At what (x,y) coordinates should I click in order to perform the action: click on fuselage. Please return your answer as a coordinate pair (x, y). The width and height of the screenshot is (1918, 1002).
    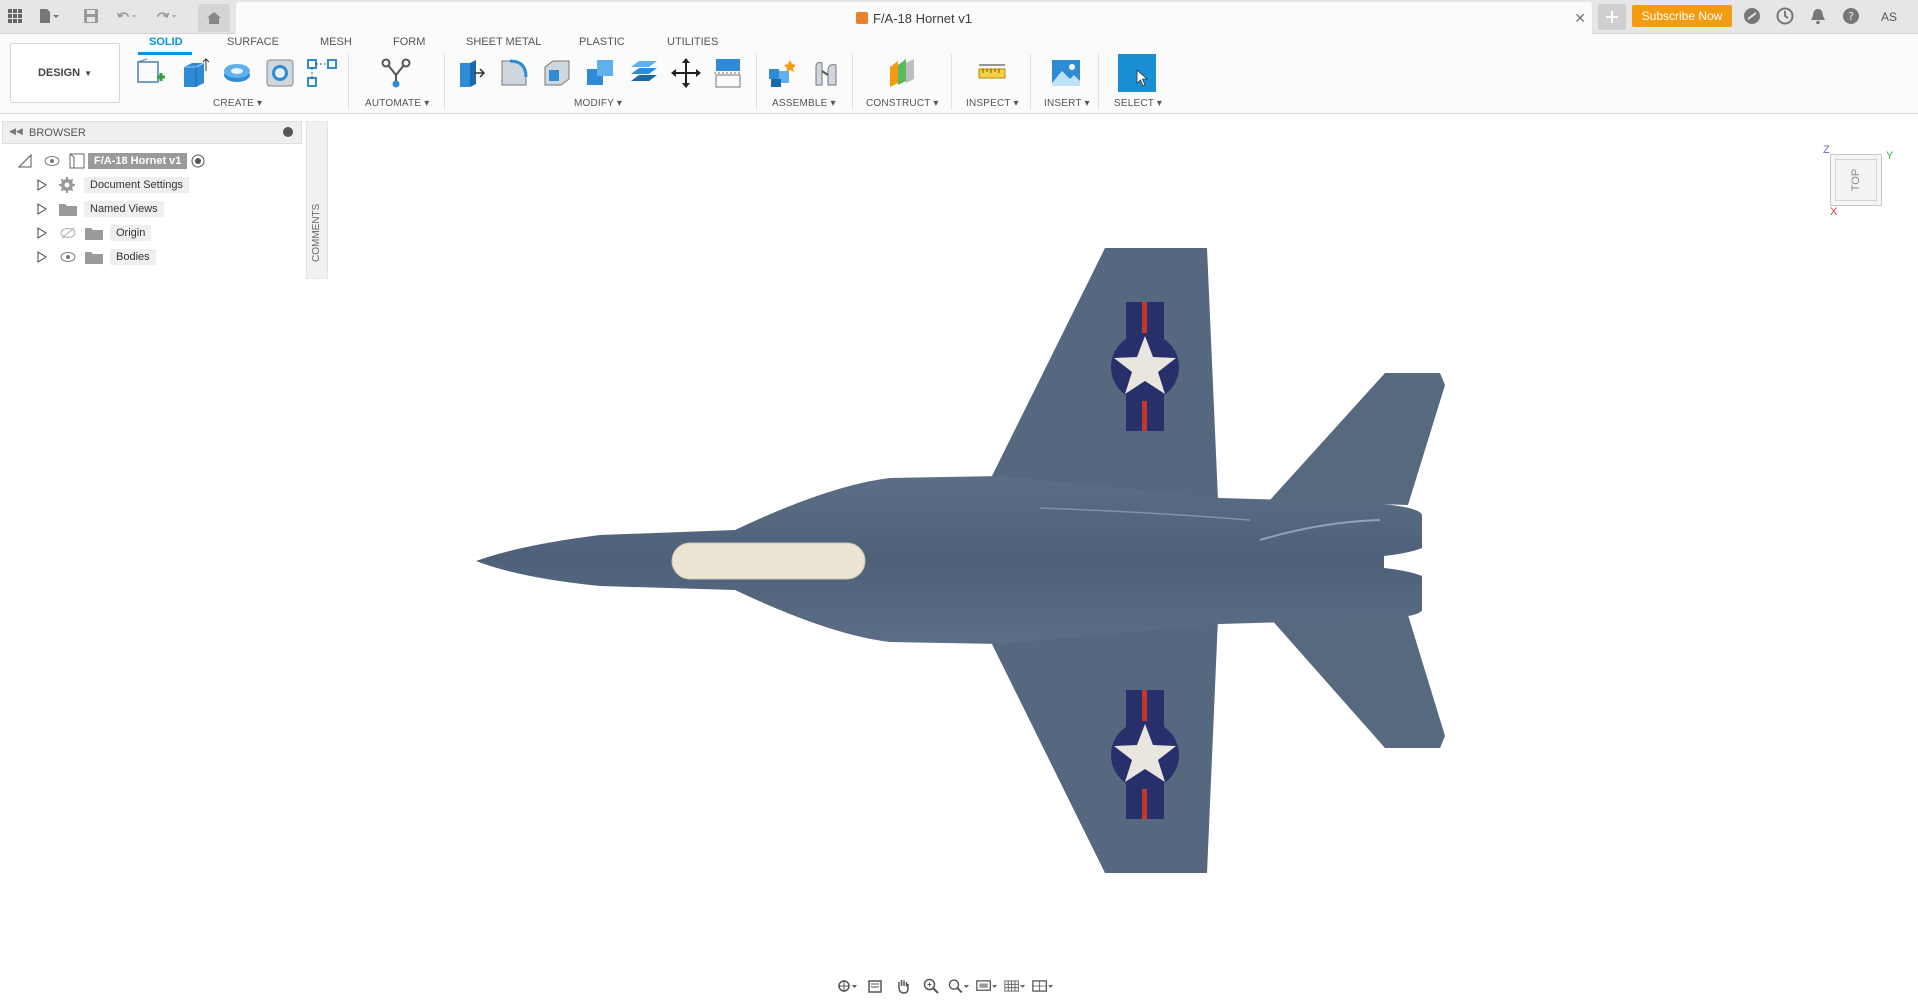
    Looking at the image, I should click on (949, 560).